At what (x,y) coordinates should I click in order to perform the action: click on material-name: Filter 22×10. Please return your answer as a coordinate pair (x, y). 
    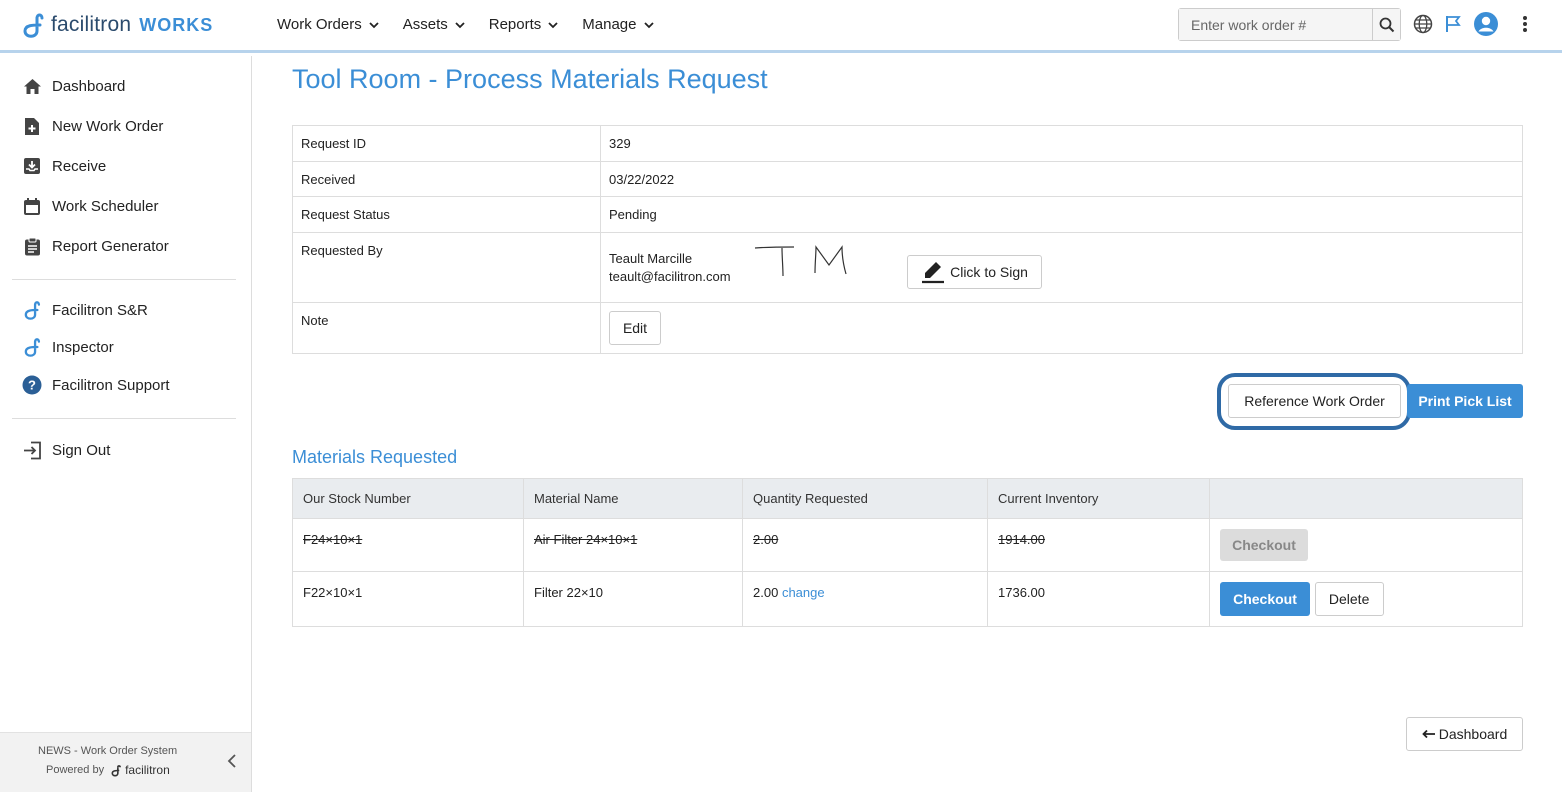
    Looking at the image, I should click on (633, 599).